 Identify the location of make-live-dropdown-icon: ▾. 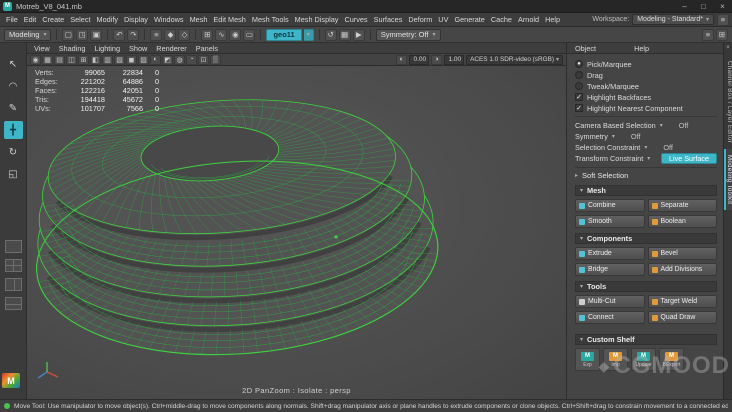
(308, 34).